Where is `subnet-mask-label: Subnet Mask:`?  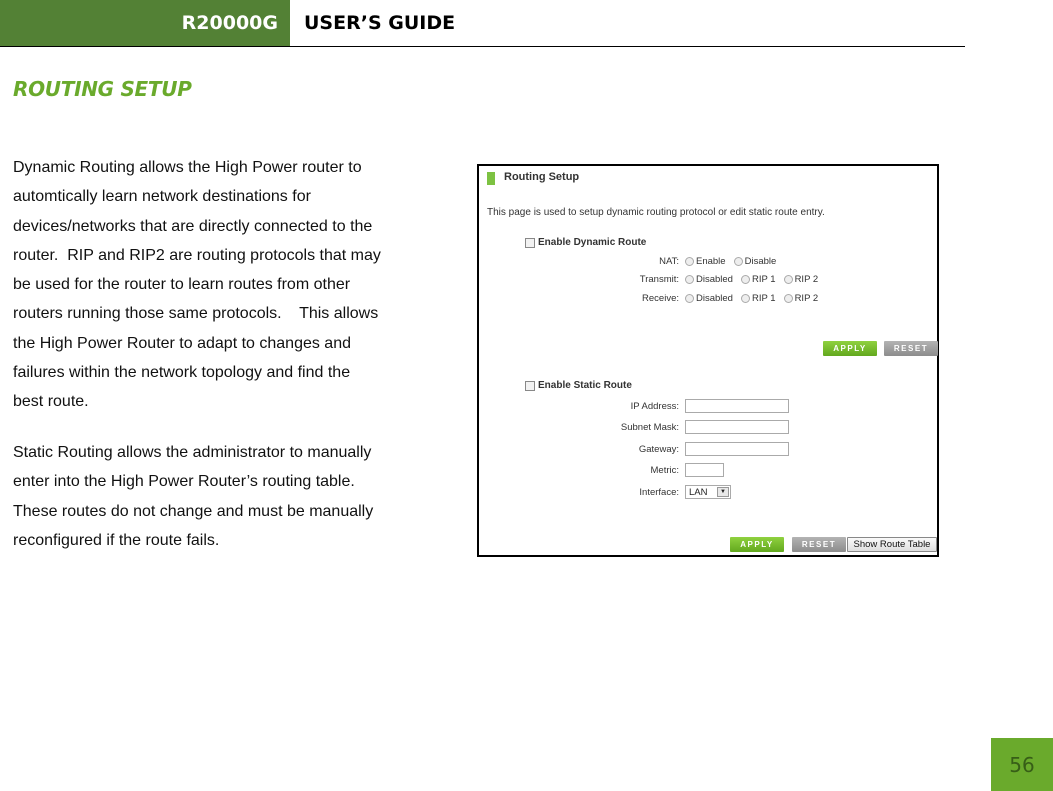 subnet-mask-label: Subnet Mask: is located at coordinates (649, 427).